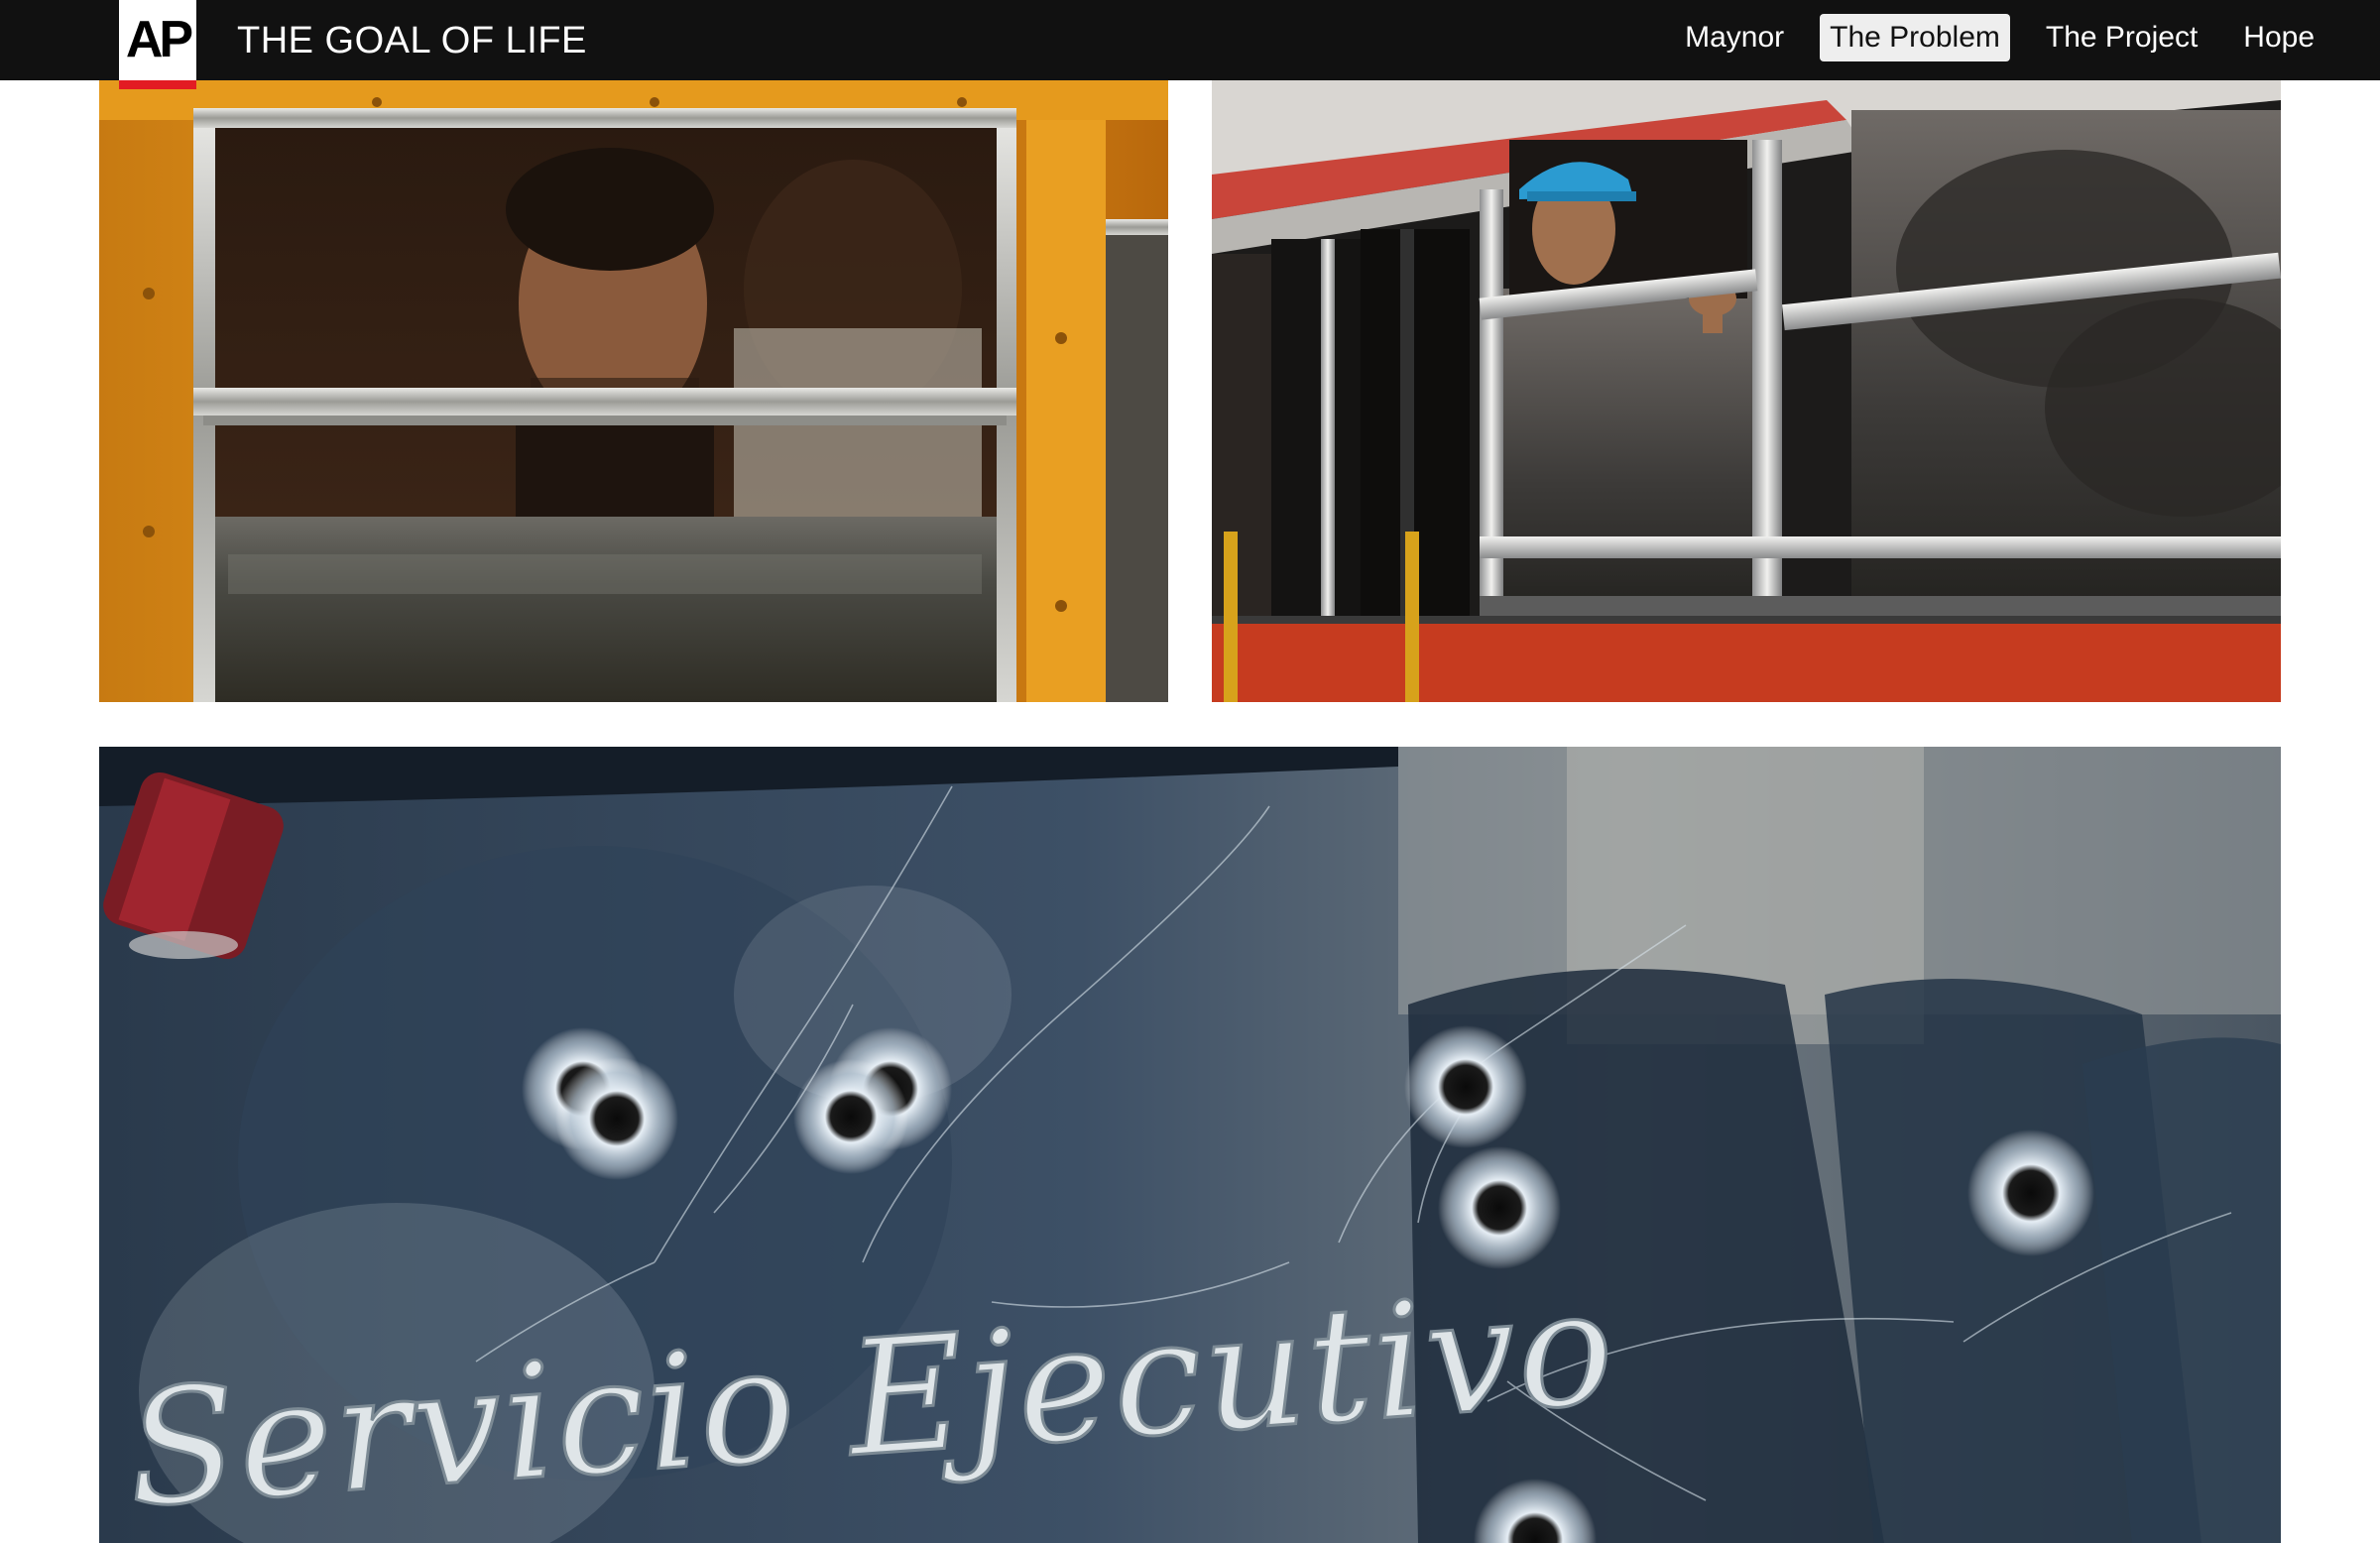  What do you see at coordinates (2278, 37) in the screenshot?
I see `nav-link-hope: Hope` at bounding box center [2278, 37].